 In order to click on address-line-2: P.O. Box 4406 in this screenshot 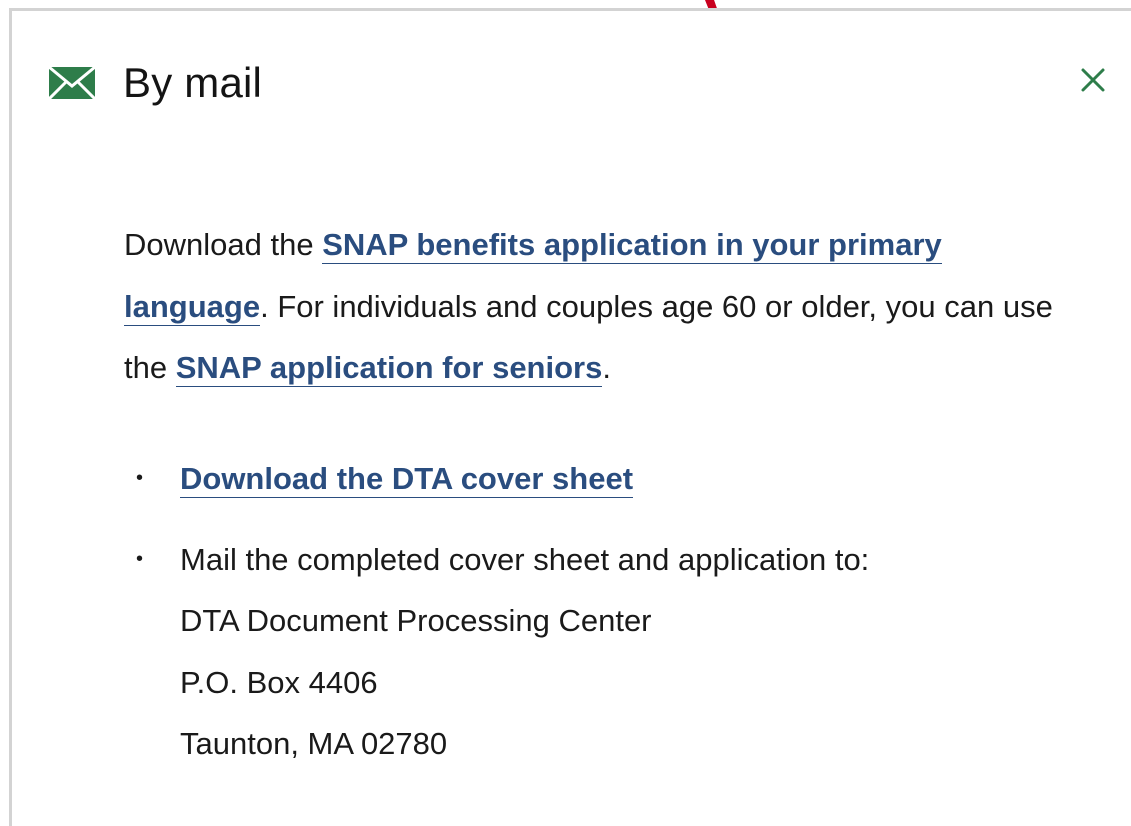, I will do `click(279, 682)`.